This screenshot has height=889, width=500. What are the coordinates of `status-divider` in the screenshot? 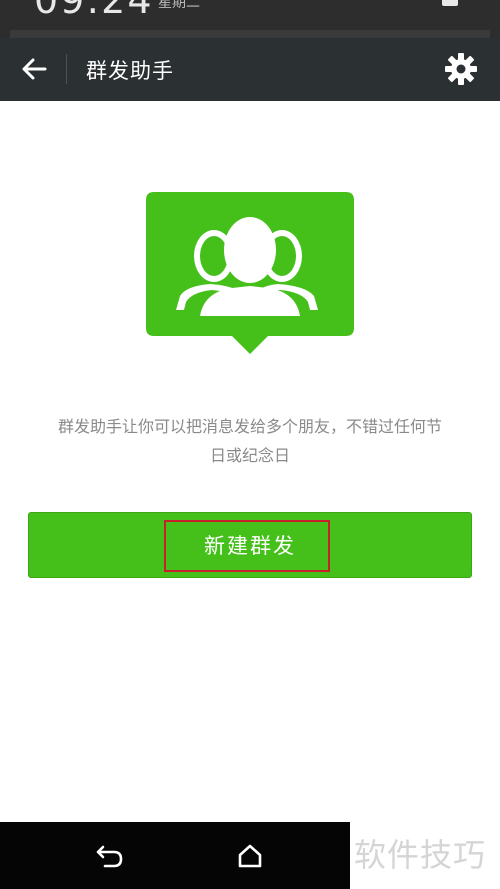 It's located at (250, 34).